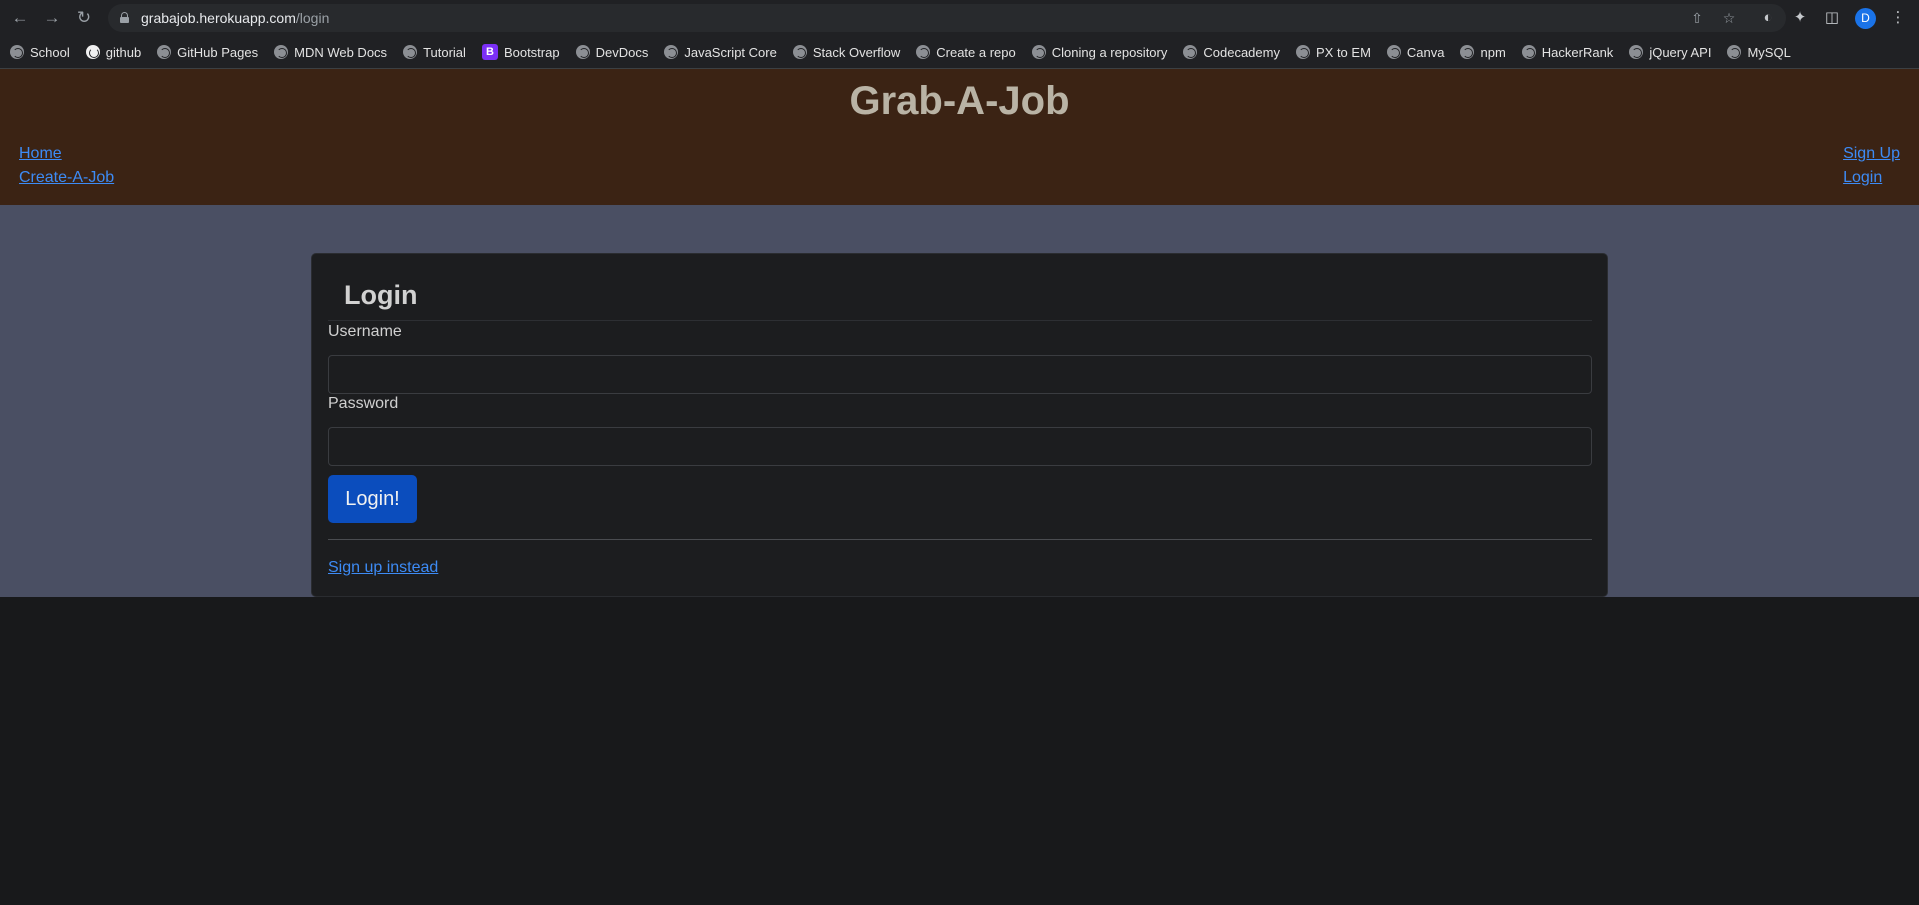  What do you see at coordinates (444, 52) in the screenshot?
I see `bookmark-label: Tutorial` at bounding box center [444, 52].